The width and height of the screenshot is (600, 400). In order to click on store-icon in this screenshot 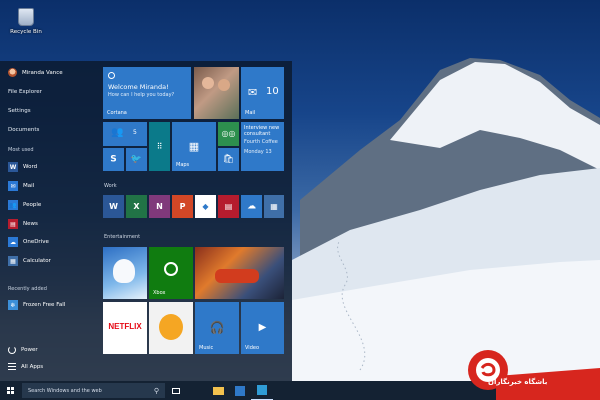, I will do `click(262, 390)`.